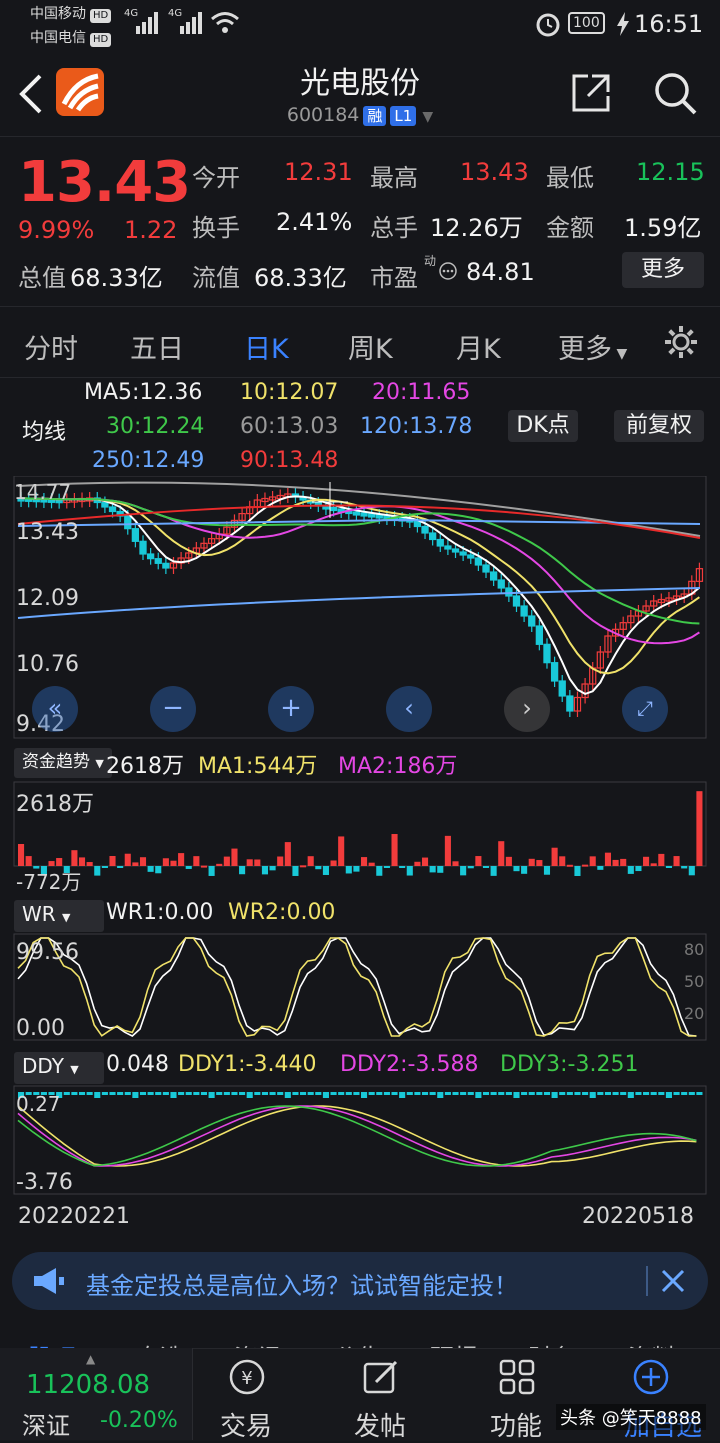 The image size is (720, 1443). Describe the element at coordinates (394, 278) in the screenshot. I see `pe-label: 市盈` at that location.